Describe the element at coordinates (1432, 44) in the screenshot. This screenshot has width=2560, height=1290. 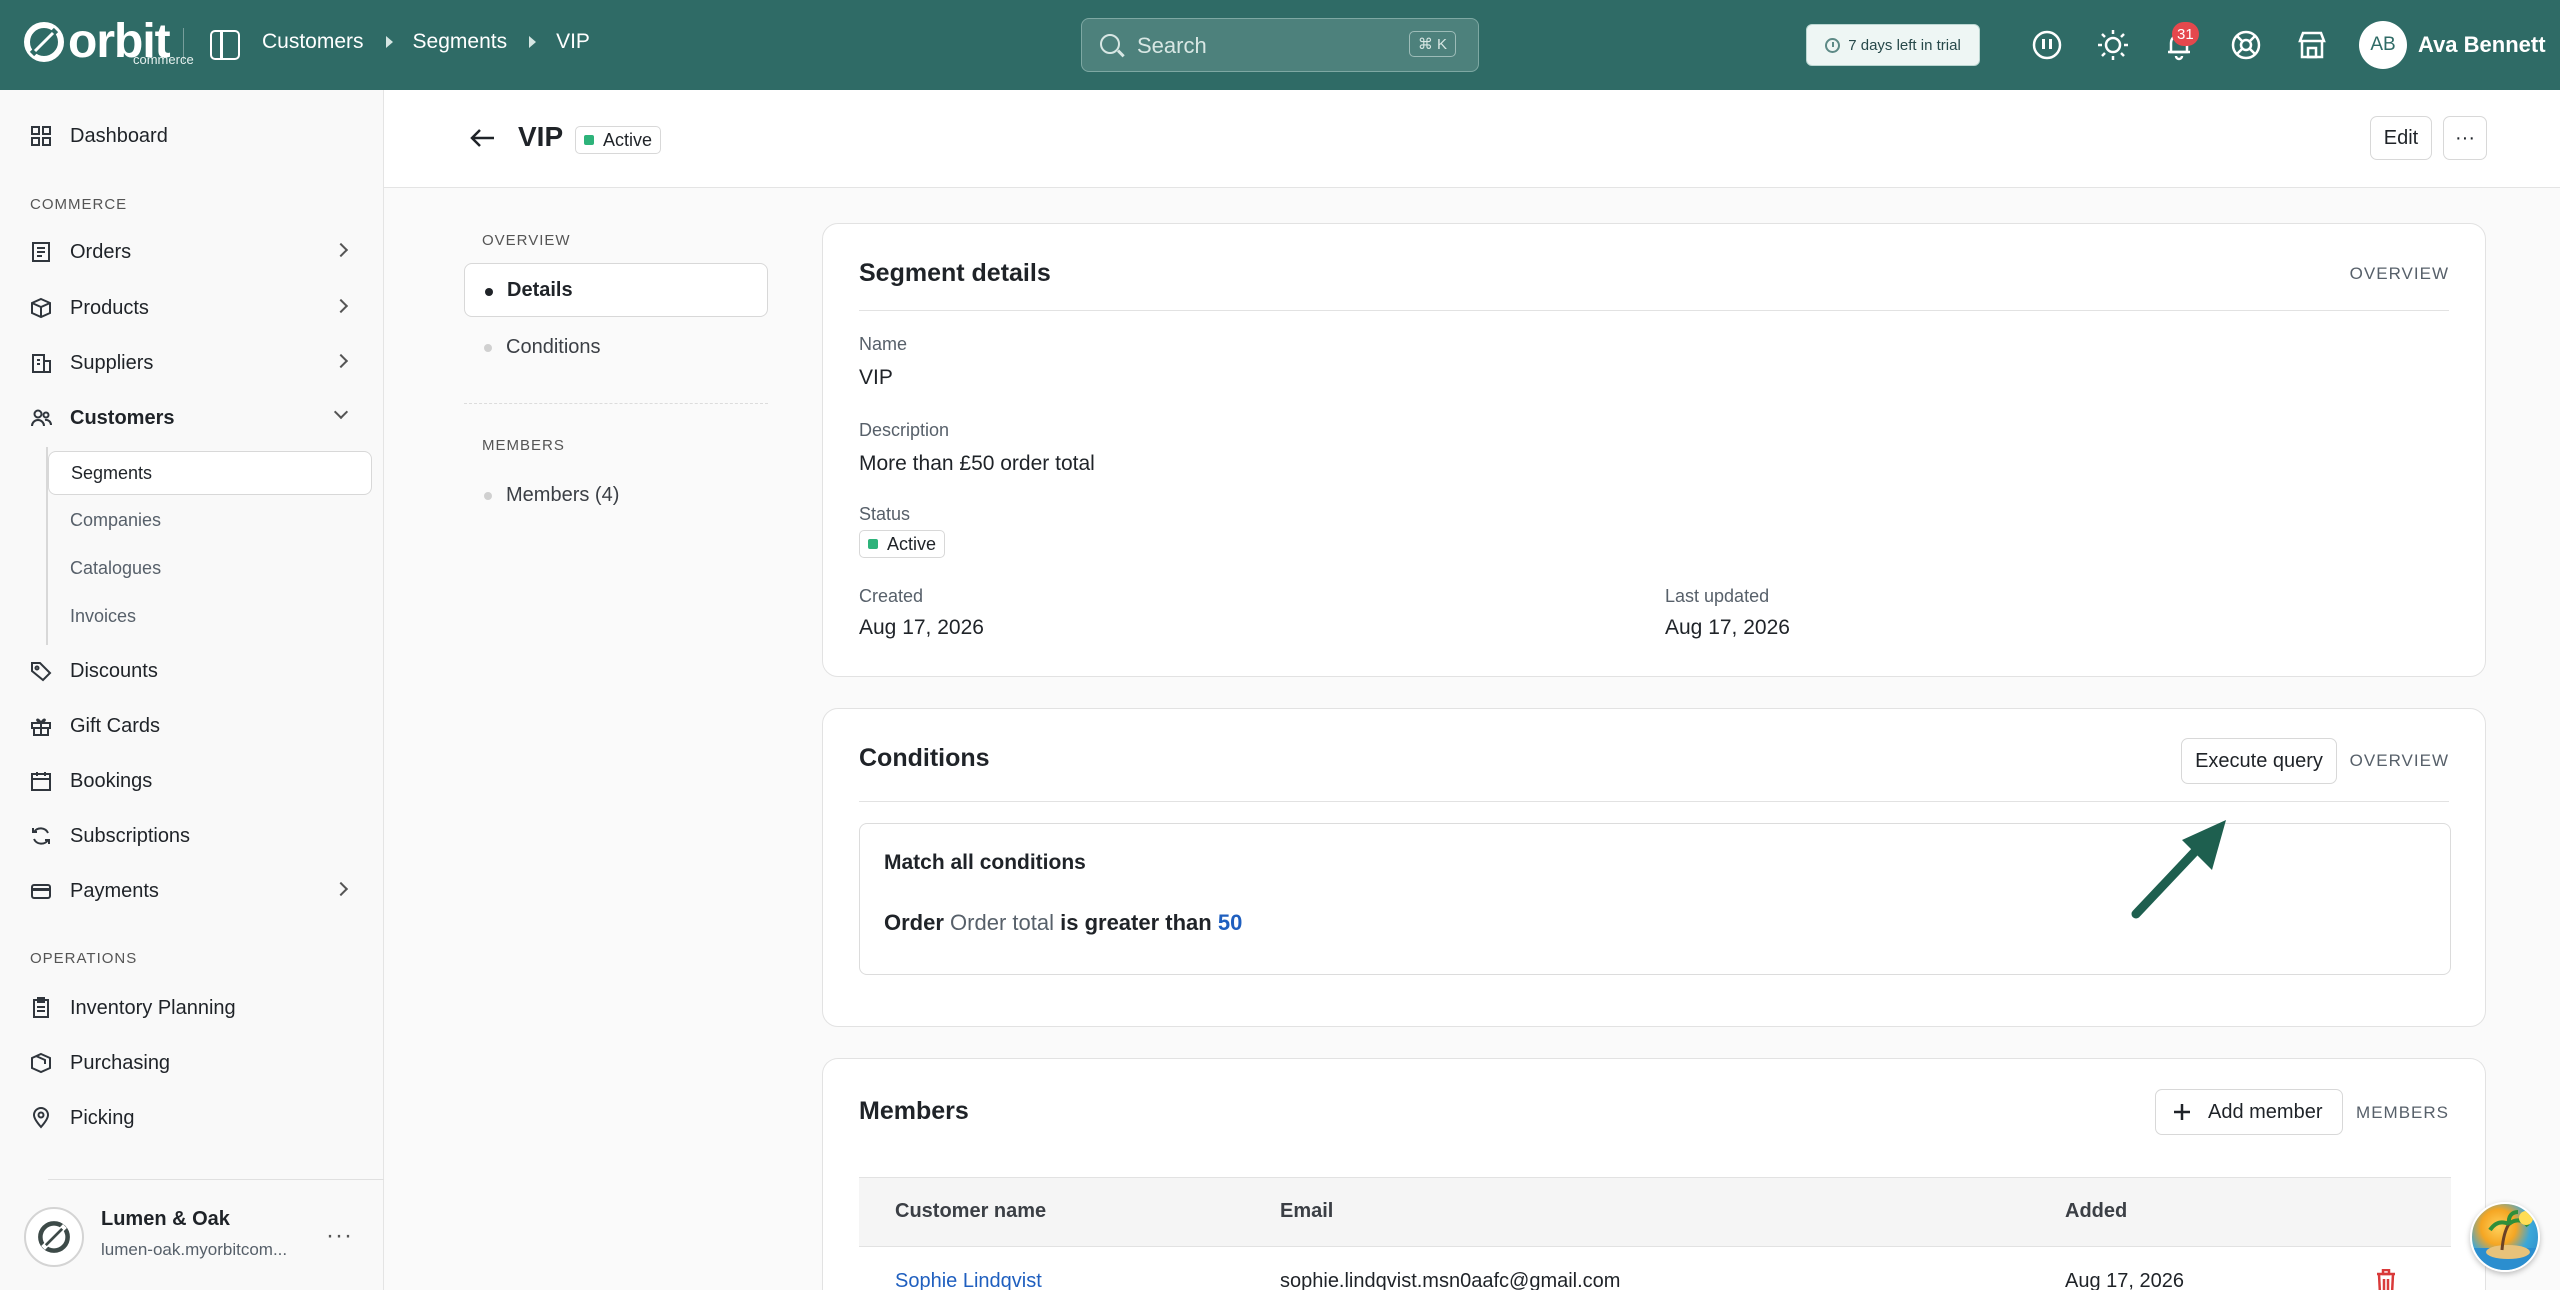
I see `search-shortcut: ⌘ K` at that location.